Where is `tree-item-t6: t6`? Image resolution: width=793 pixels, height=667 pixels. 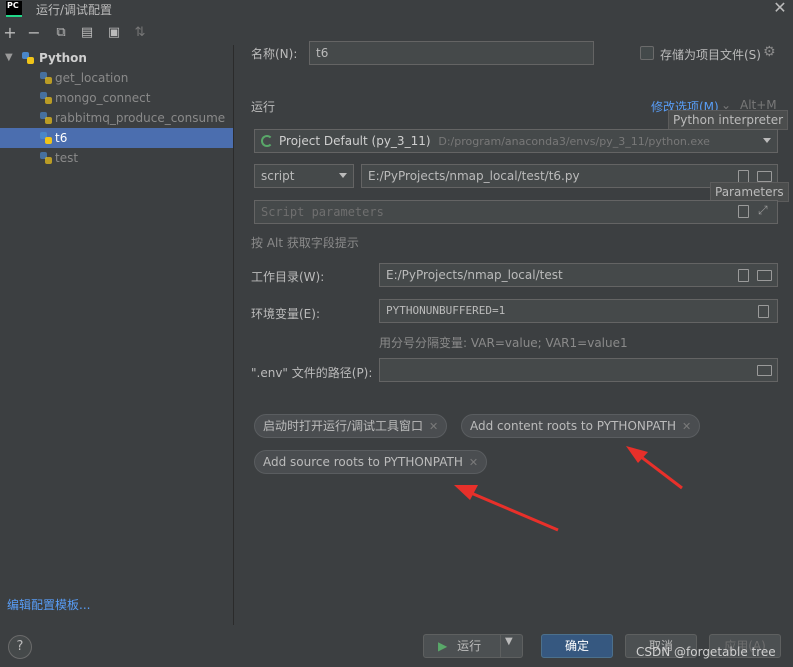 tree-item-t6: t6 is located at coordinates (116, 138).